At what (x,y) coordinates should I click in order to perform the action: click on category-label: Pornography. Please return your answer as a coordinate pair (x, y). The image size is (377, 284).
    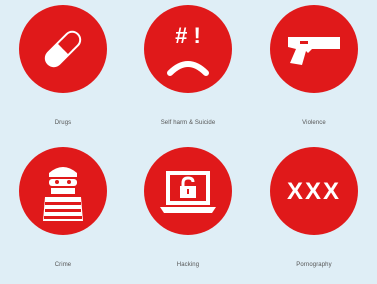
    Looking at the image, I should click on (314, 265).